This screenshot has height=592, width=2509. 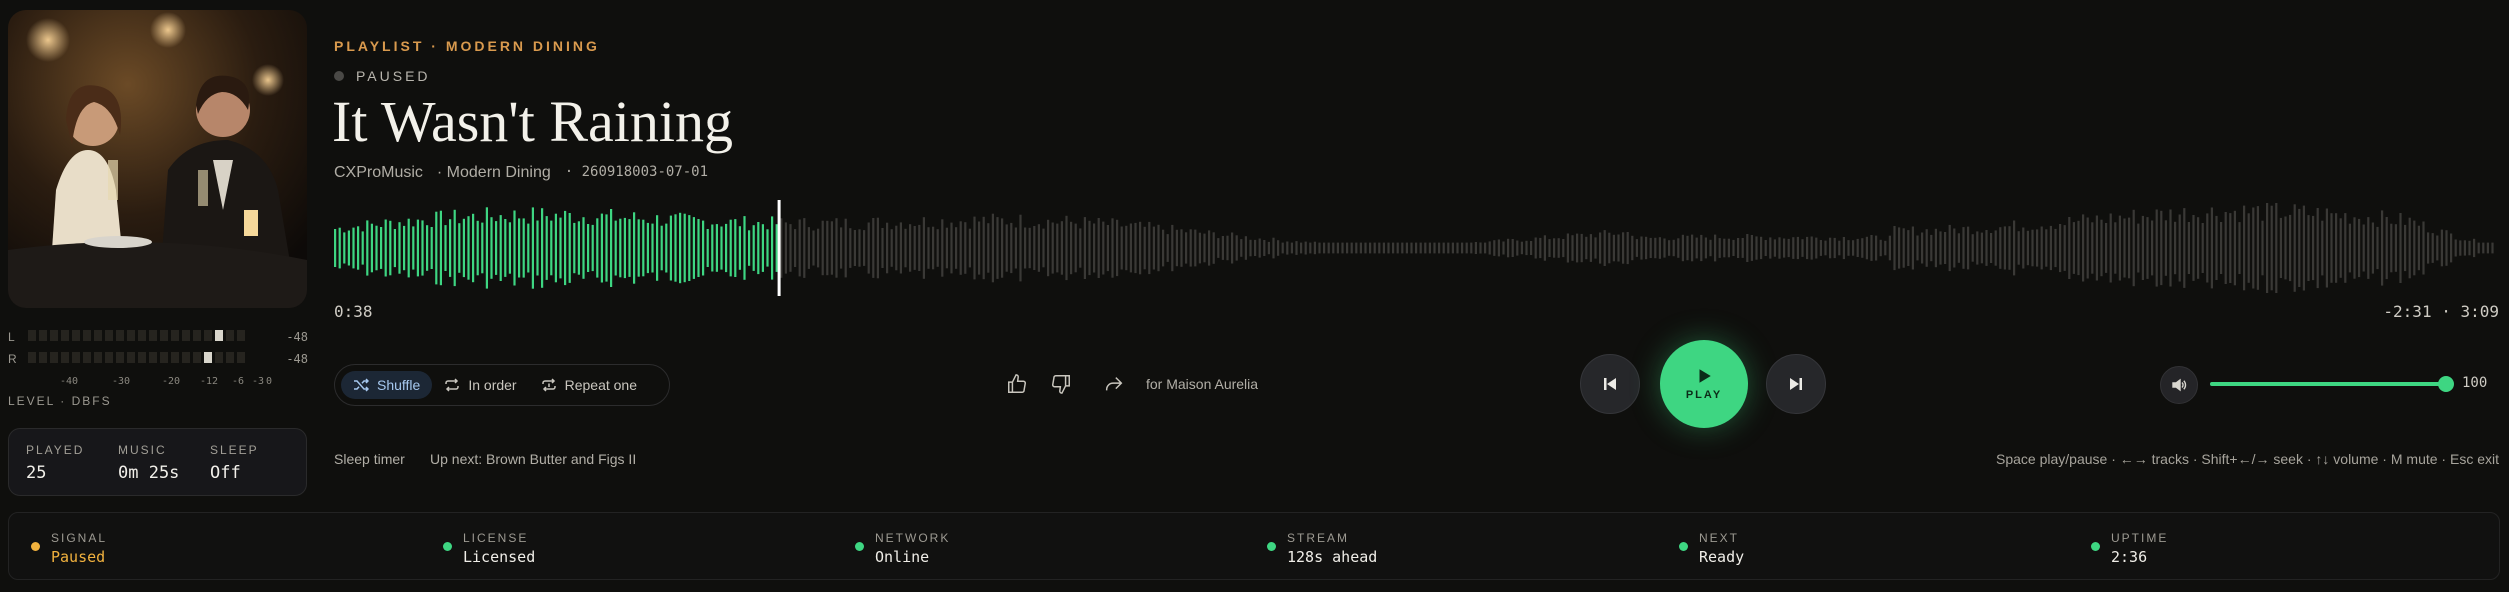 I want to click on waveform-seekbar, so click(x=1416, y=248).